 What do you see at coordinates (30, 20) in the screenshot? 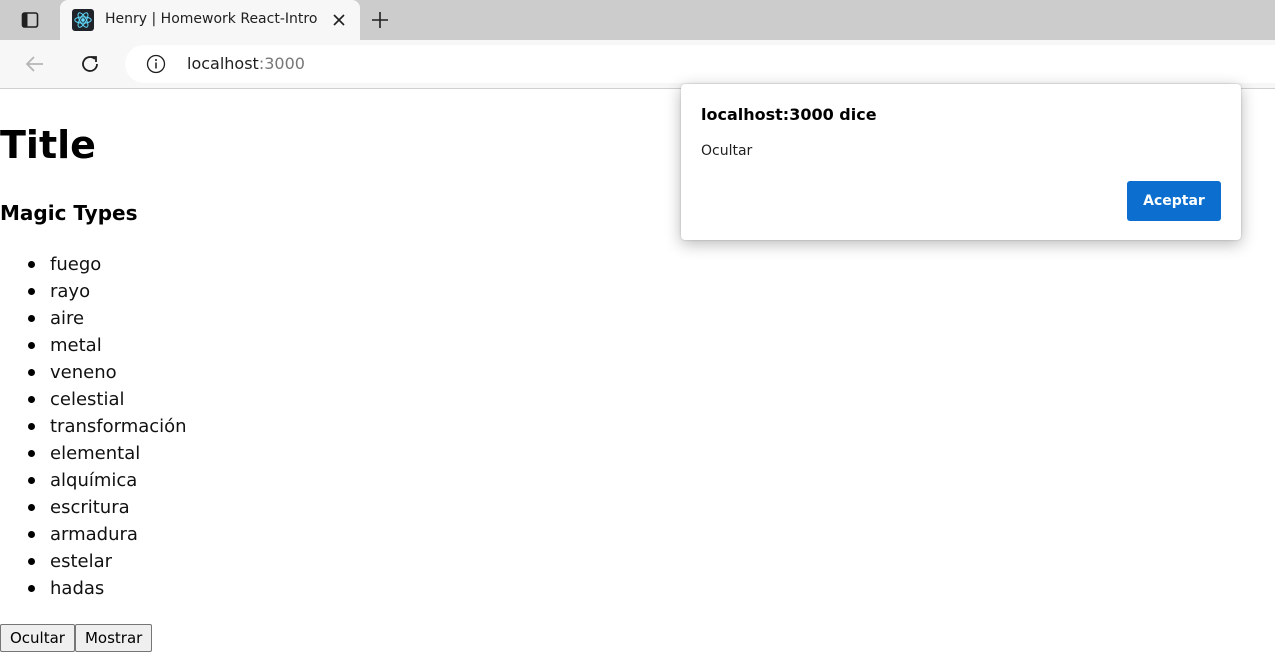
I see `tab-actions-icon` at bounding box center [30, 20].